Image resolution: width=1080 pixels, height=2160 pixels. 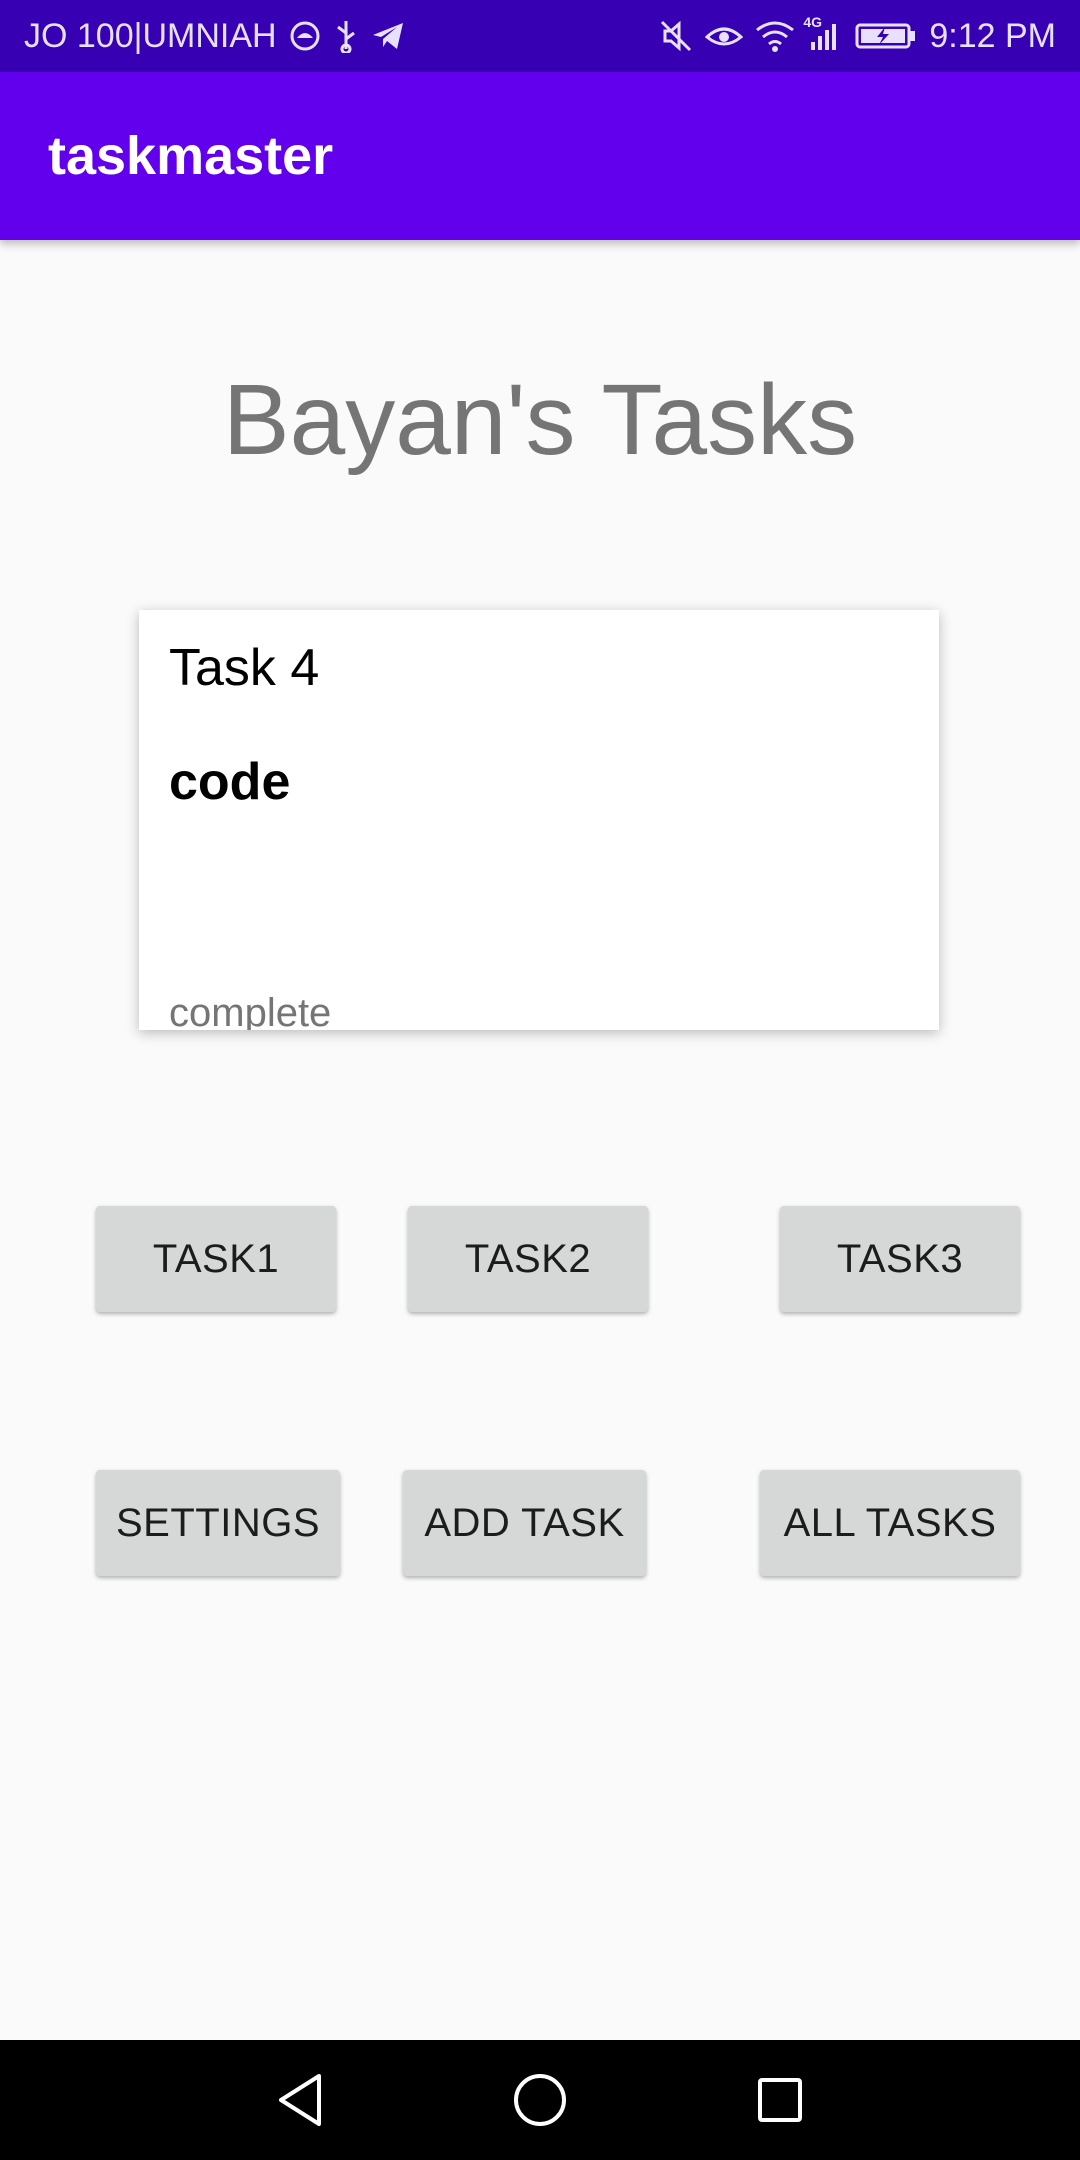 I want to click on sync-icon, so click(x=305, y=36).